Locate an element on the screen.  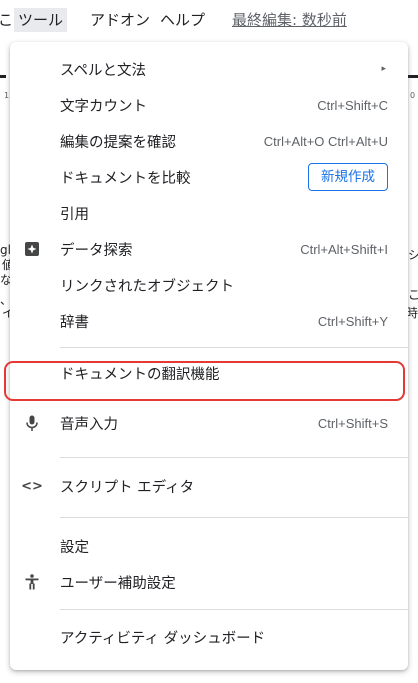
shortcut-text: Ctrl+Alt+O Ctrl+Alt+U is located at coordinates (325, 141).